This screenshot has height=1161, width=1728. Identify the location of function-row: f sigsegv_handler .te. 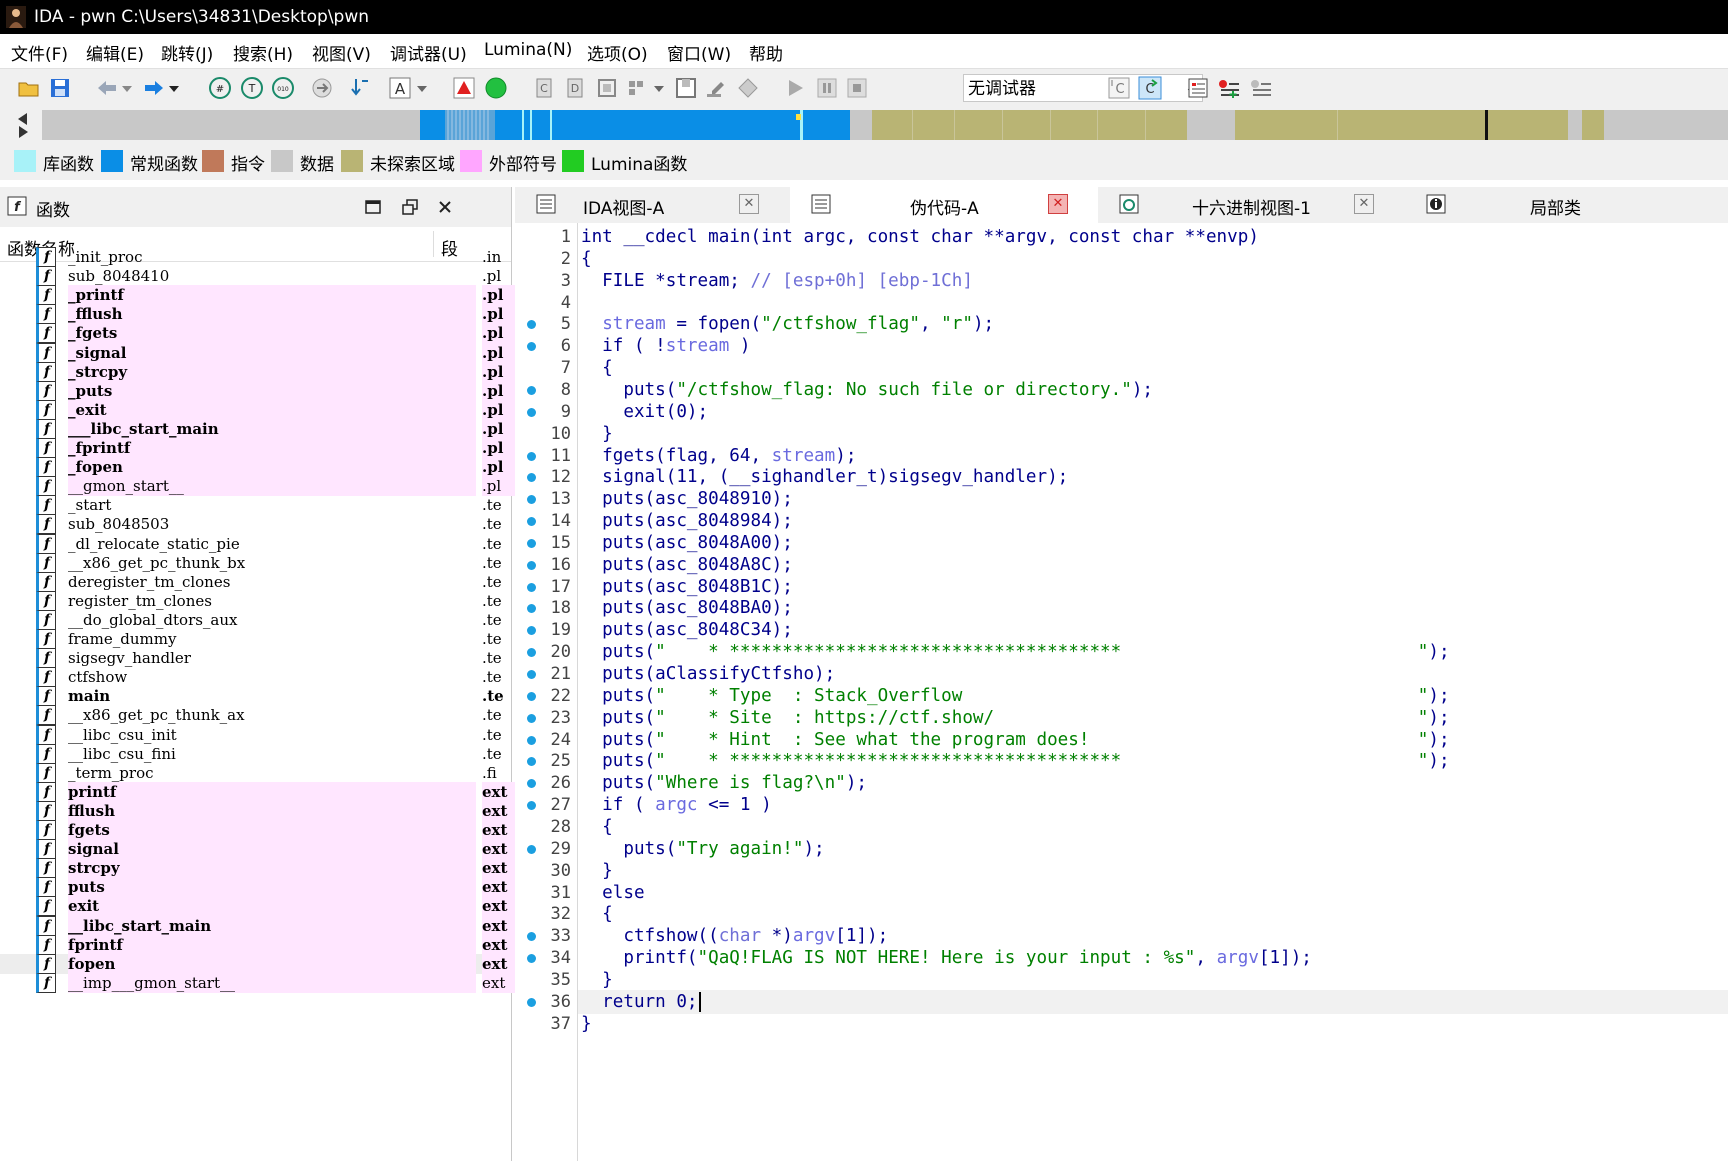
(269, 658).